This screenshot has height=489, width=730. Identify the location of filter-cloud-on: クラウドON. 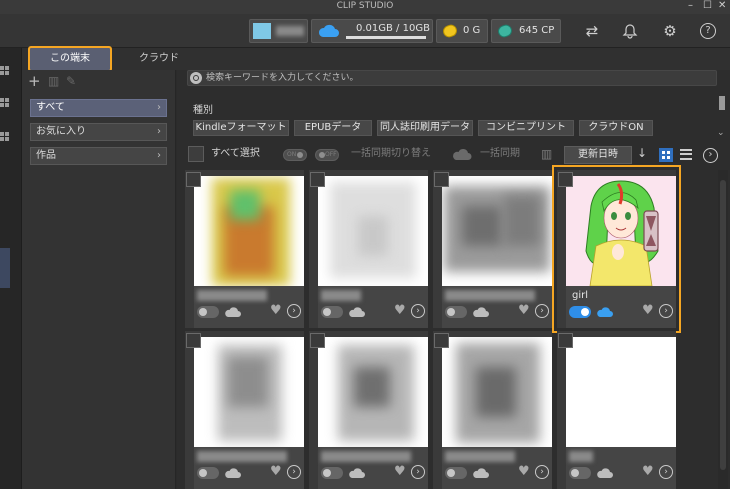
(616, 128).